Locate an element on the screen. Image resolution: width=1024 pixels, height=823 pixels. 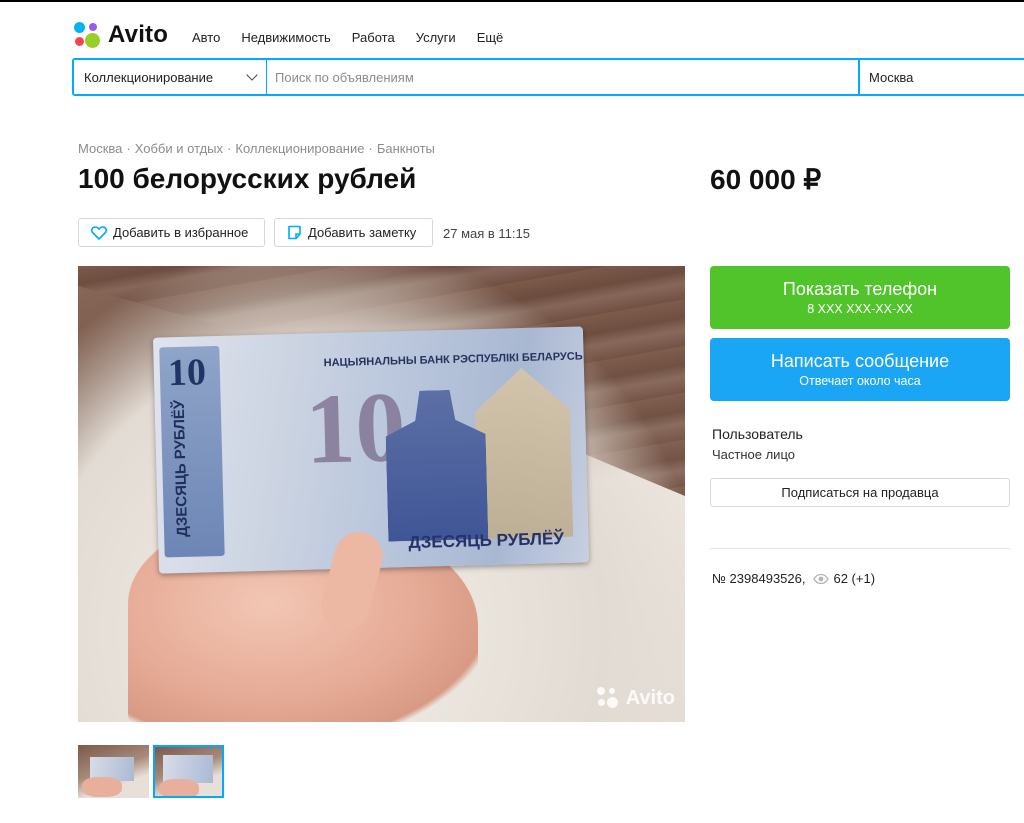
logo-text: Avito is located at coordinates (138, 34).